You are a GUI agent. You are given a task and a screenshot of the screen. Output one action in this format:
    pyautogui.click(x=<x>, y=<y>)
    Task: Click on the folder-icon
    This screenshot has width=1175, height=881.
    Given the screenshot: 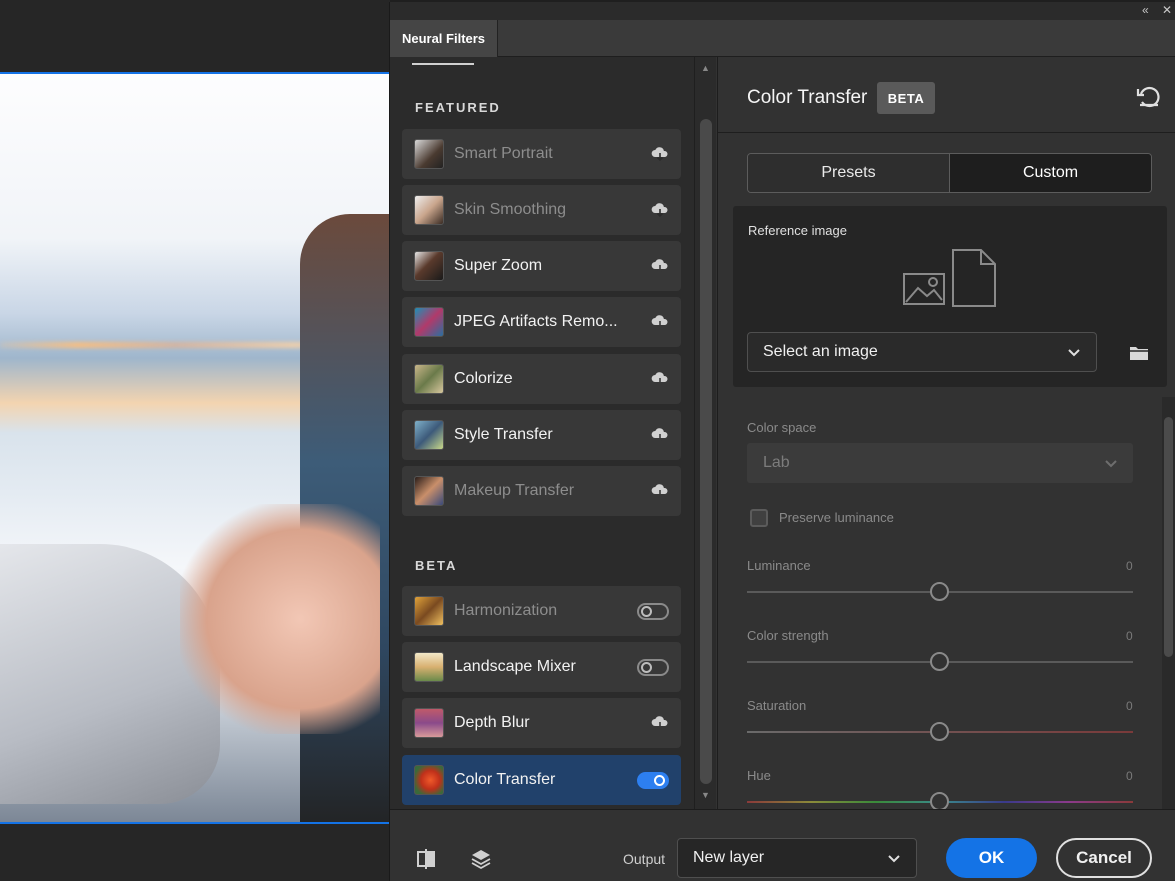 What is the action you would take?
    pyautogui.click(x=1139, y=353)
    